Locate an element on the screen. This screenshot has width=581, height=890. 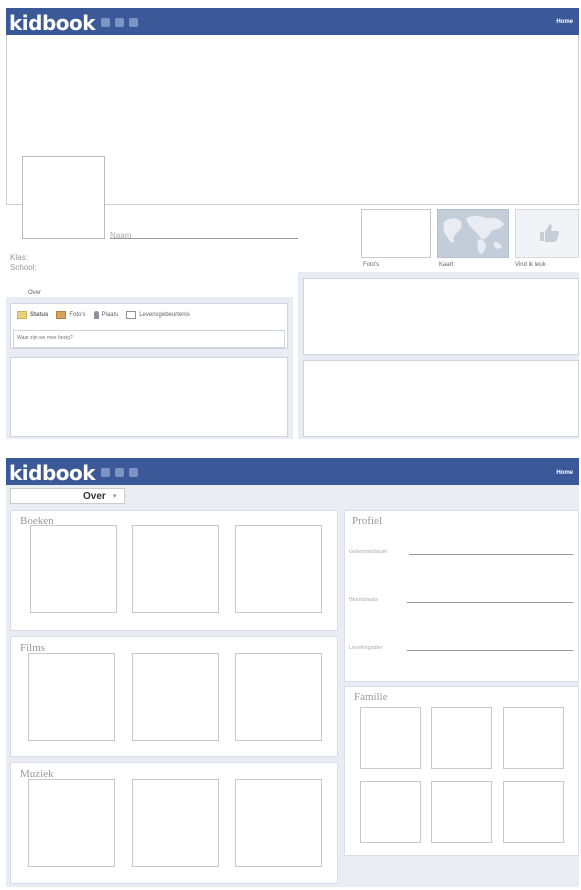
books-section: Boeken is located at coordinates (174, 570).